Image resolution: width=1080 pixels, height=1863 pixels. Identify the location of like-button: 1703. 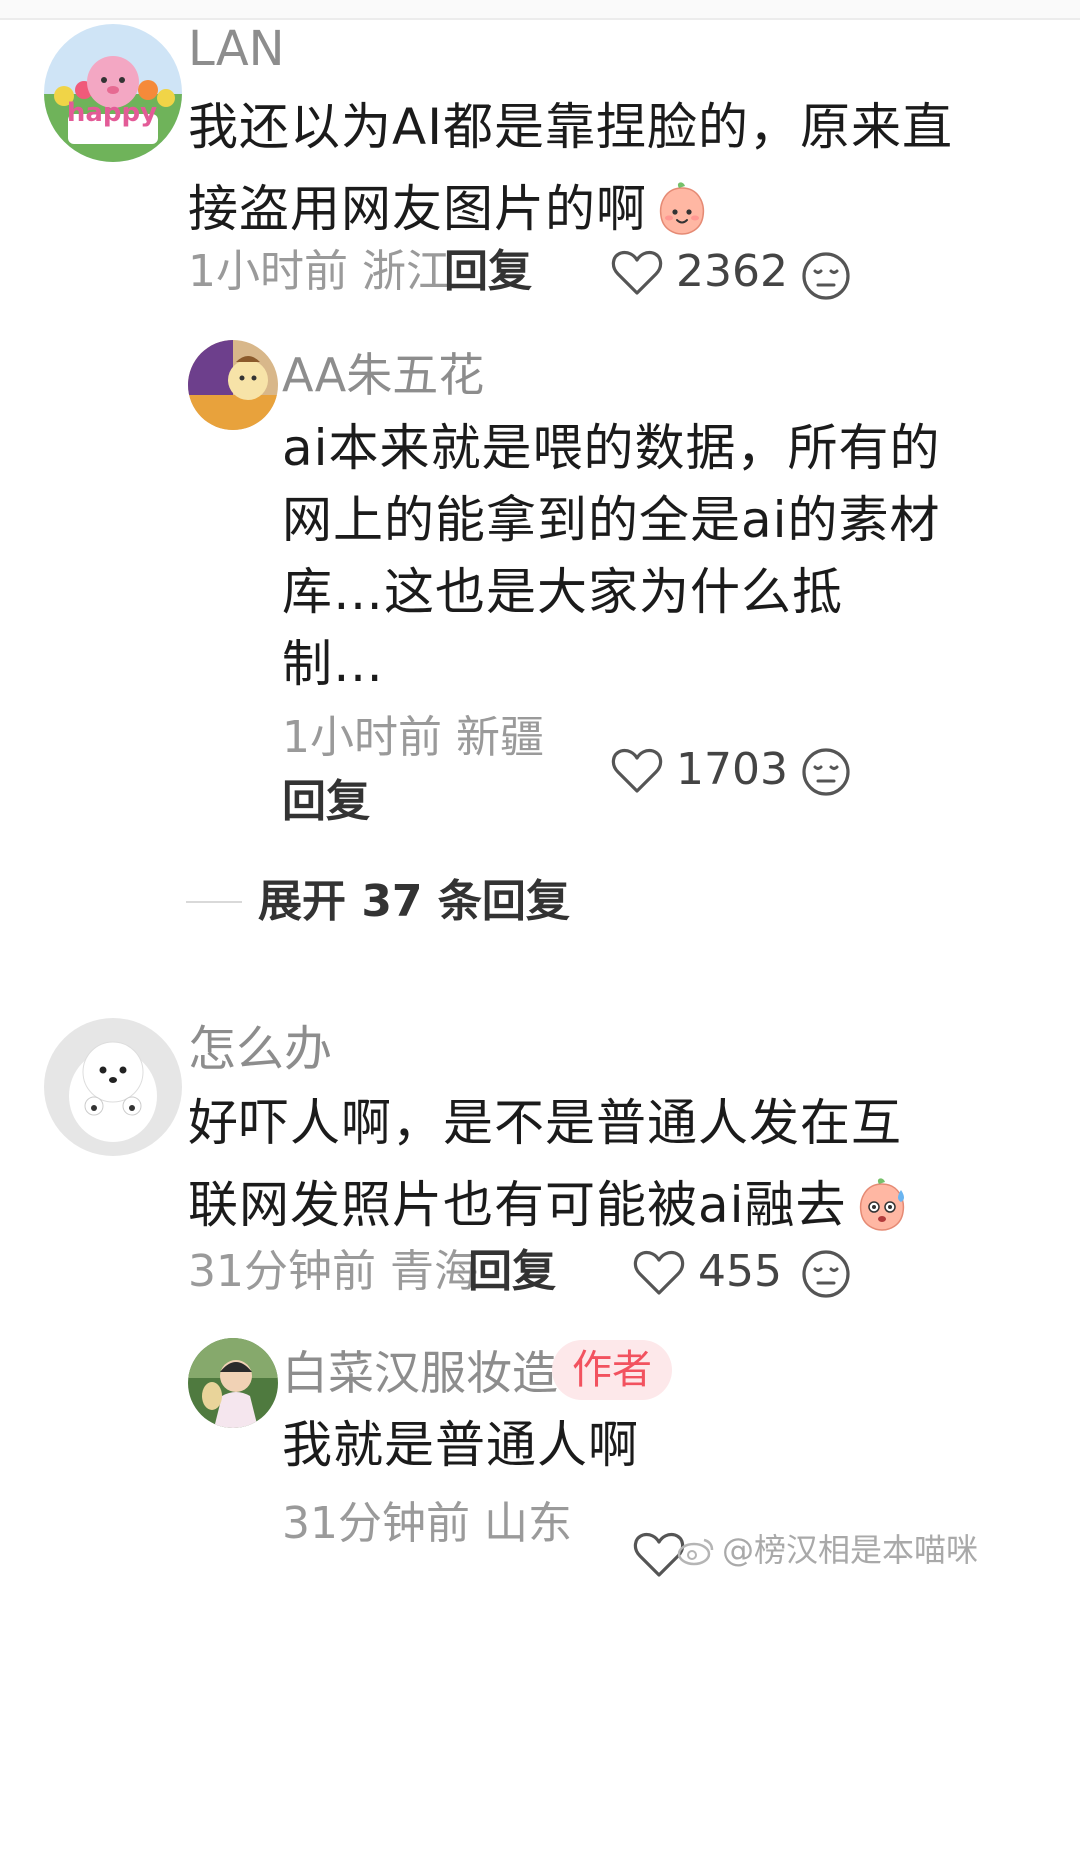
(699, 770).